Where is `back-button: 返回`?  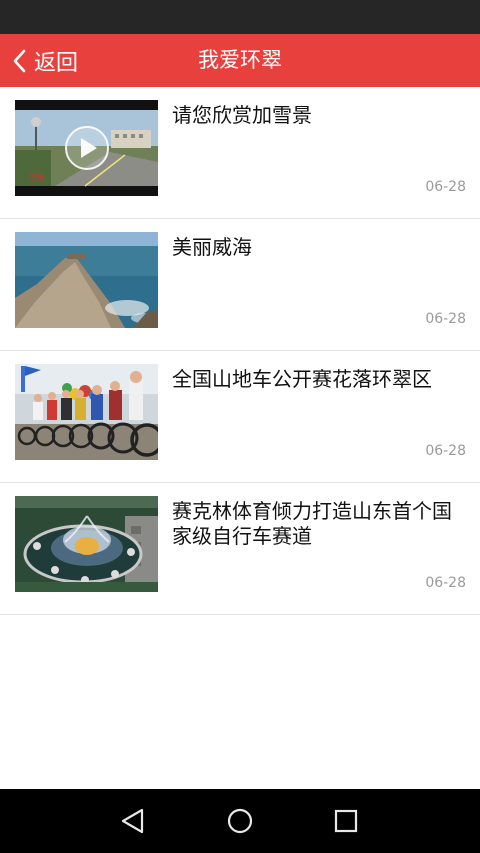
back-button: 返回 is located at coordinates (44, 60).